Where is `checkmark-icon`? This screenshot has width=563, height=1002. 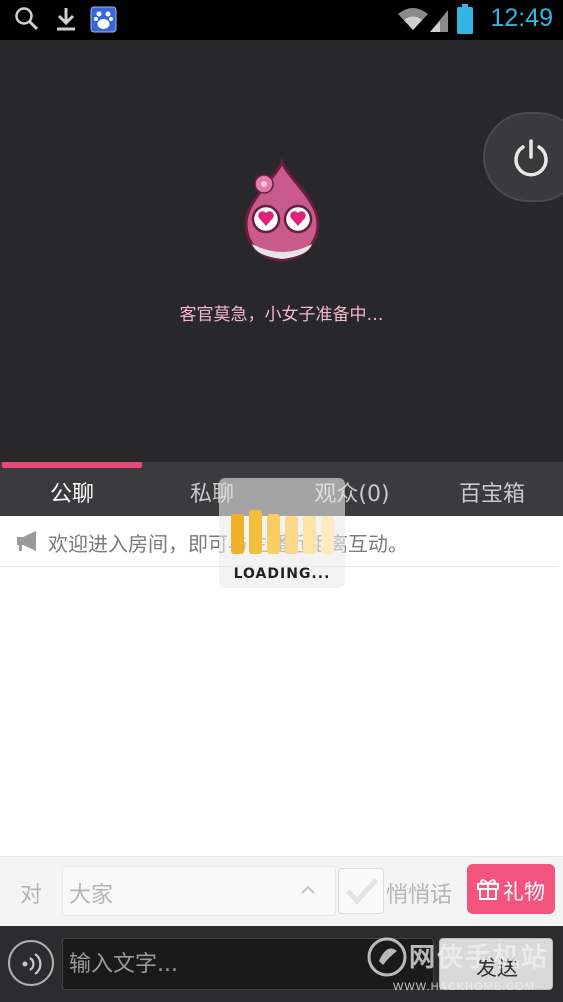
checkmark-icon is located at coordinates (362, 891).